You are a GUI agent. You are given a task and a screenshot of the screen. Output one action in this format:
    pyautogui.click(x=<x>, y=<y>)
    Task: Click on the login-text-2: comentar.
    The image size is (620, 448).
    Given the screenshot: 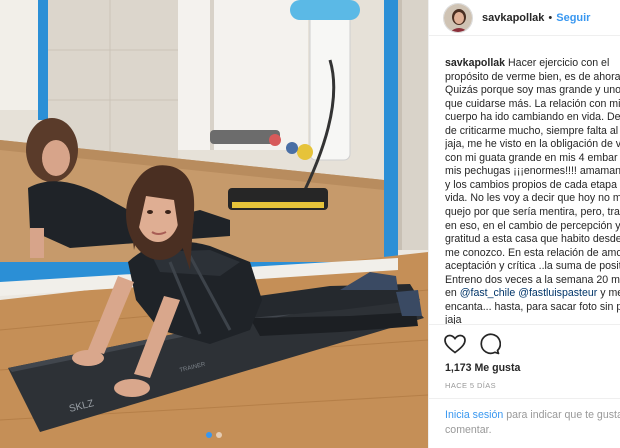 What is the action you would take?
    pyautogui.click(x=468, y=430)
    